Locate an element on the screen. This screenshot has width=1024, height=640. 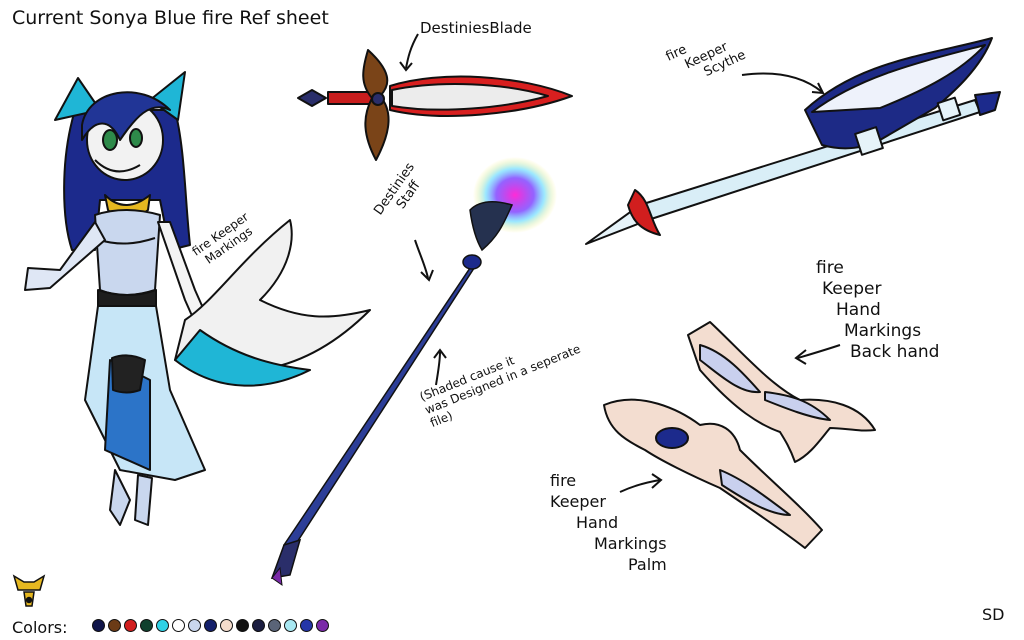
label-palm-line-2: Keeper is located at coordinates (578, 501).